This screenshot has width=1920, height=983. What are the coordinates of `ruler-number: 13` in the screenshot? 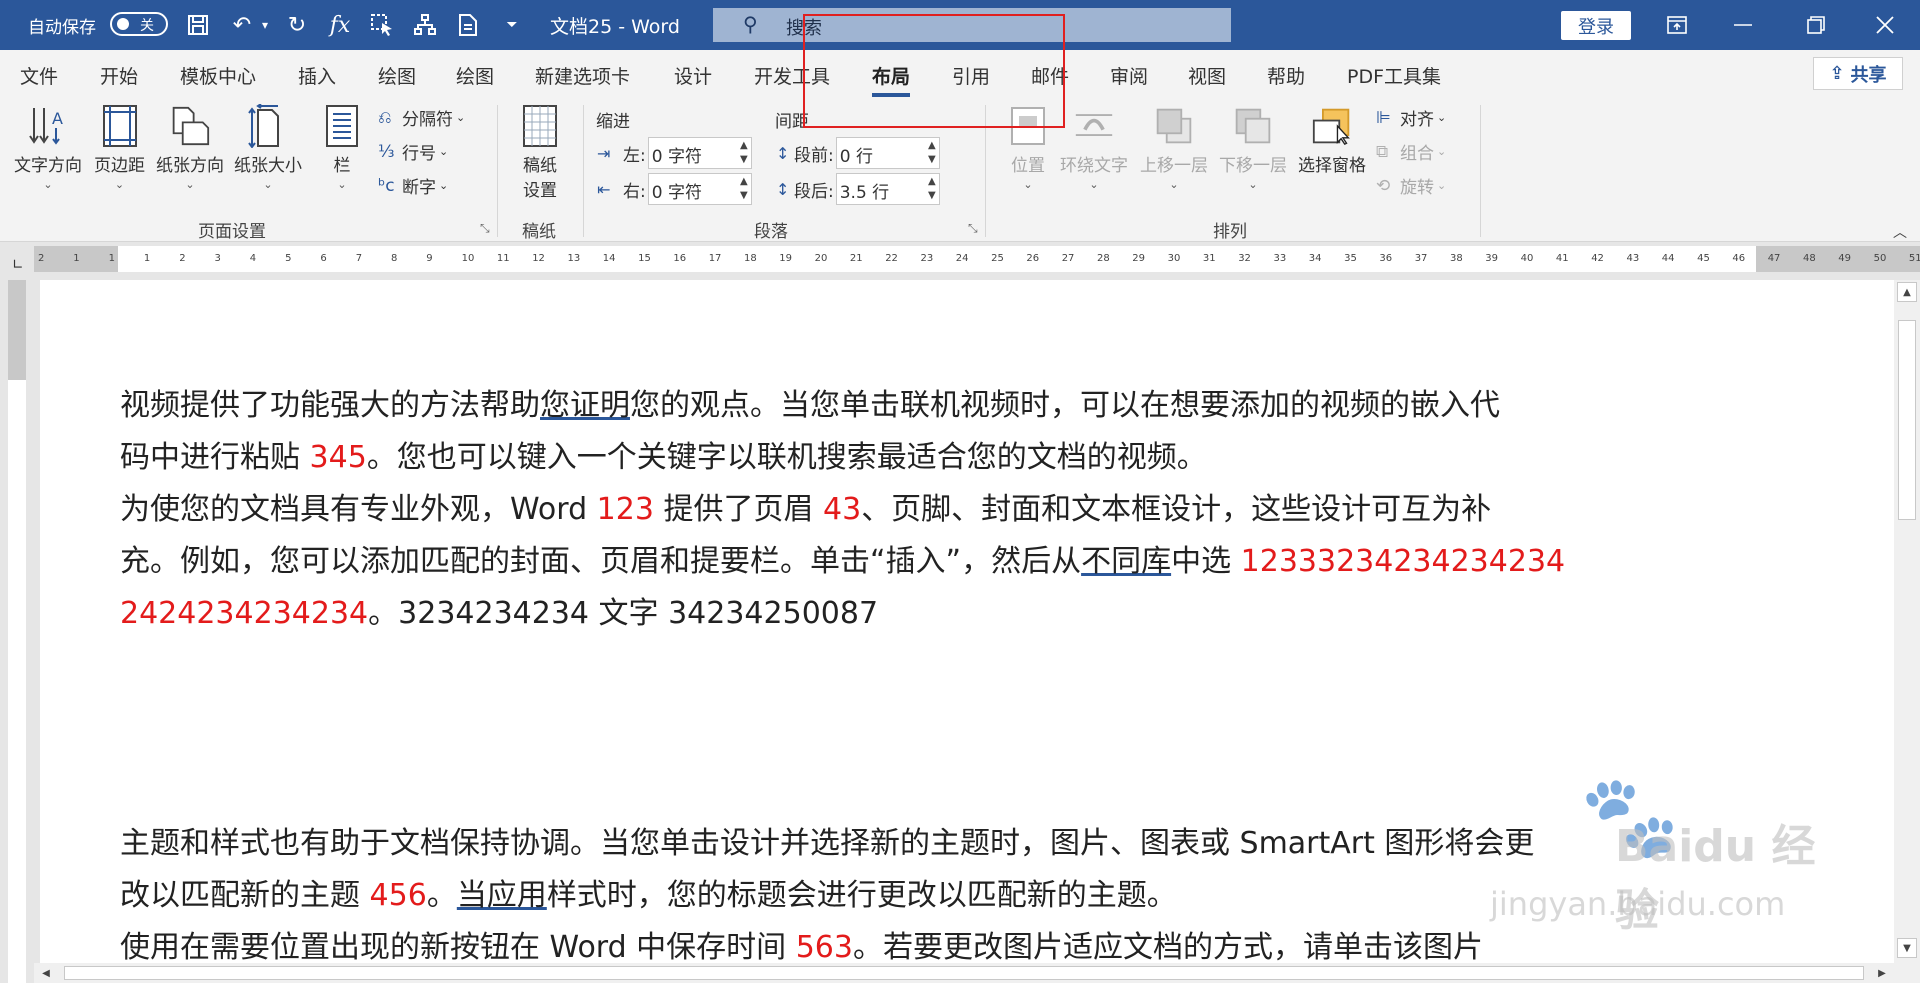 It's located at (574, 258).